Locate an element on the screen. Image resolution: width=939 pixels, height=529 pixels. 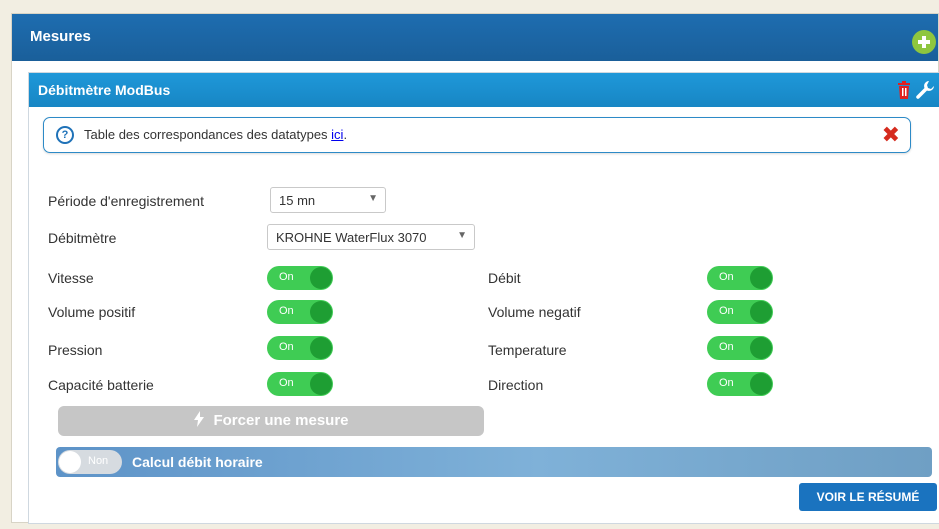
trash-icon is located at coordinates (904, 90).